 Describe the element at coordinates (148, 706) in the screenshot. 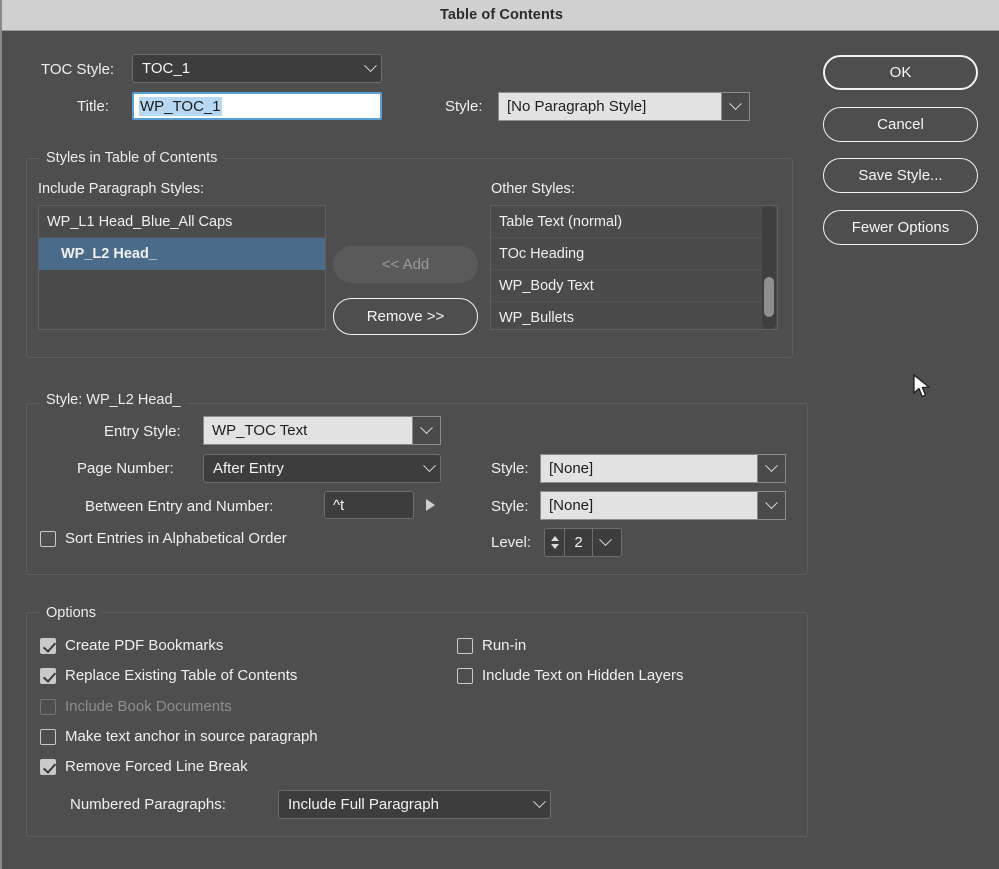

I see `include-book-documents-label: Include Book Documents` at that location.